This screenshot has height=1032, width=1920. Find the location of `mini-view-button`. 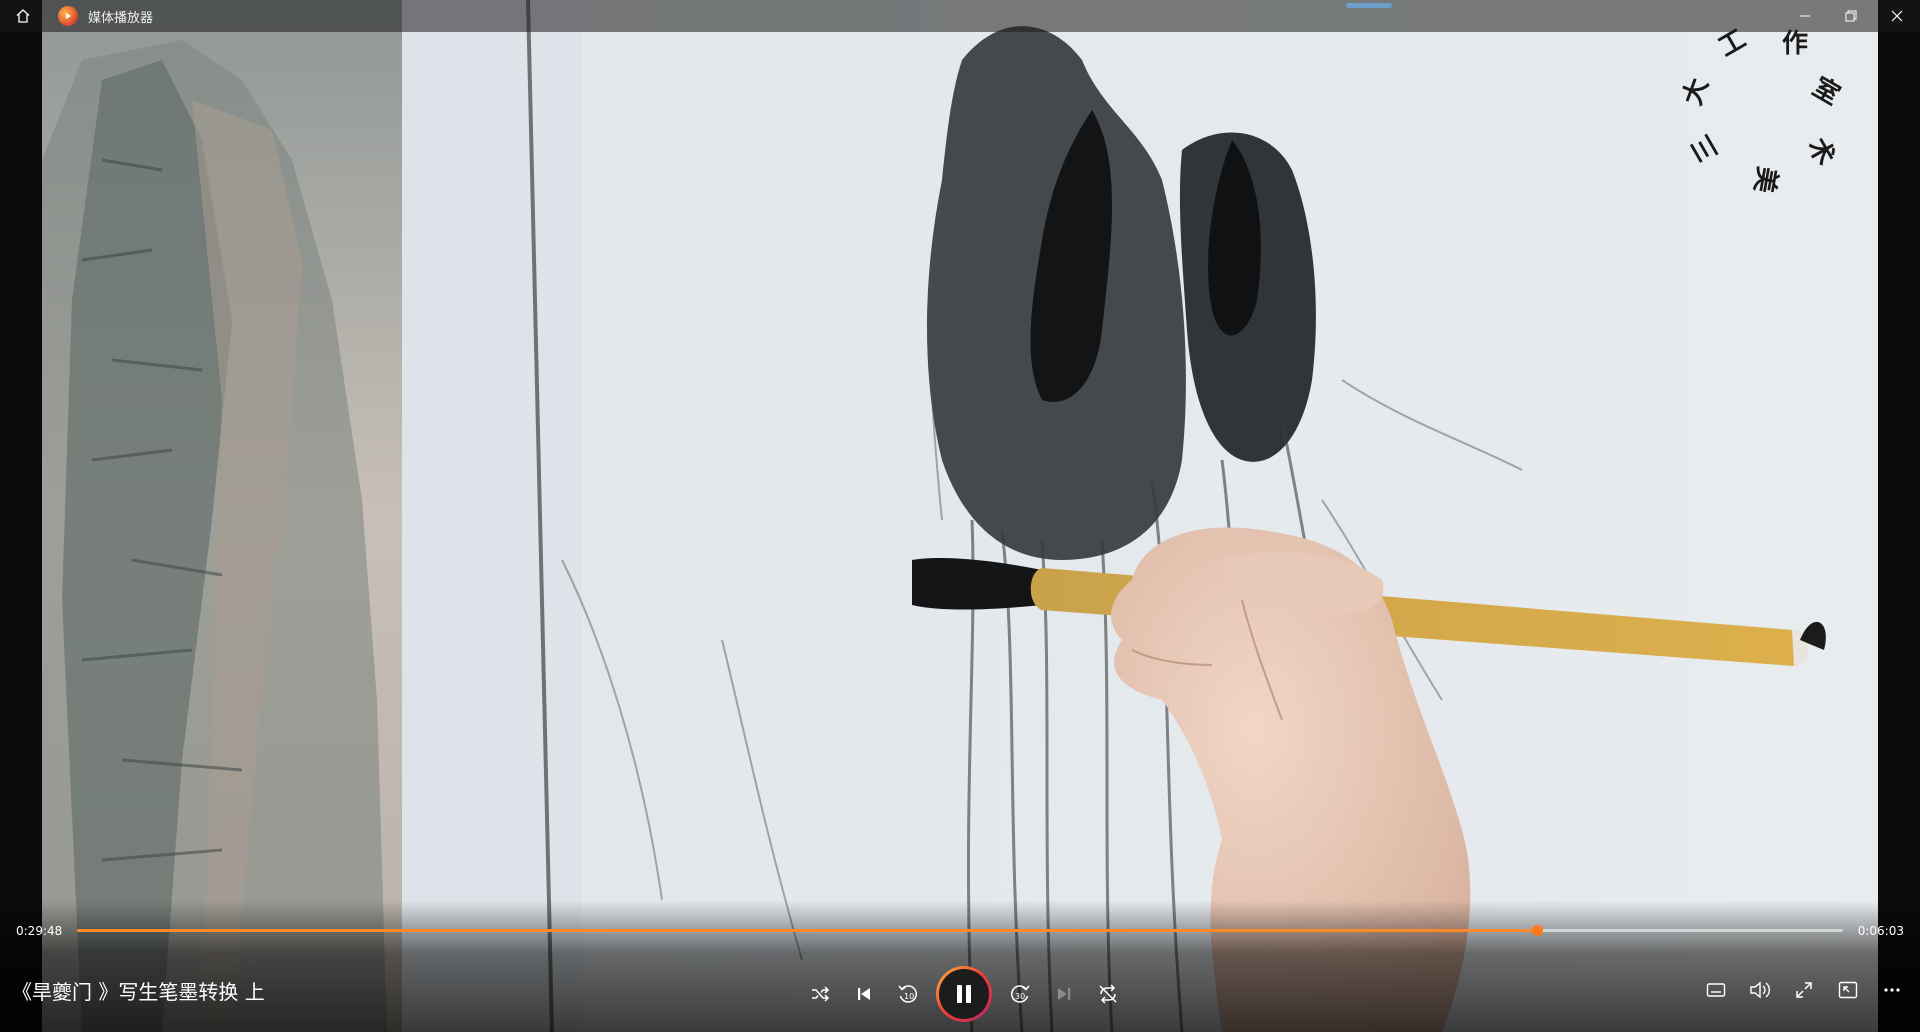

mini-view-button is located at coordinates (1848, 990).